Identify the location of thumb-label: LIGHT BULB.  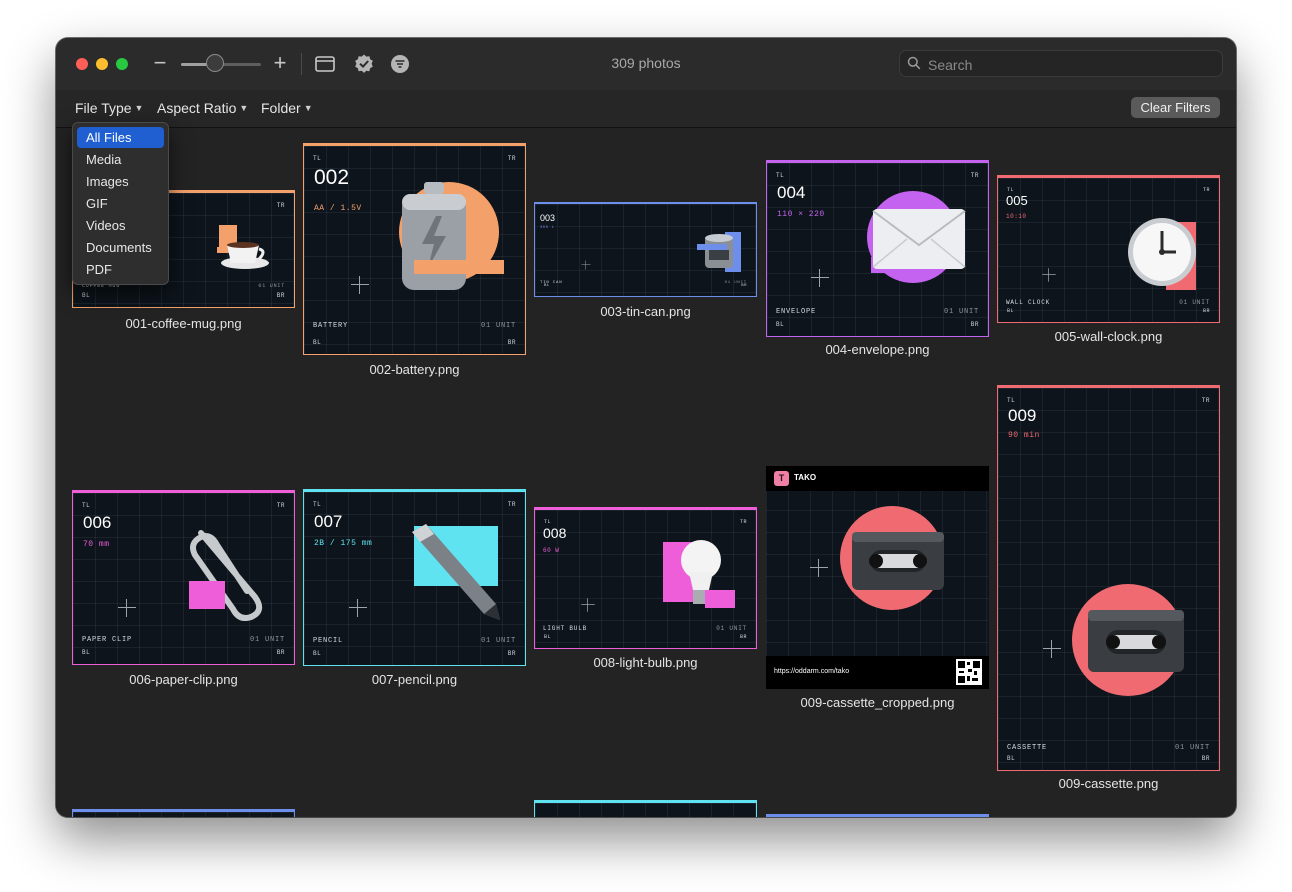
(565, 628).